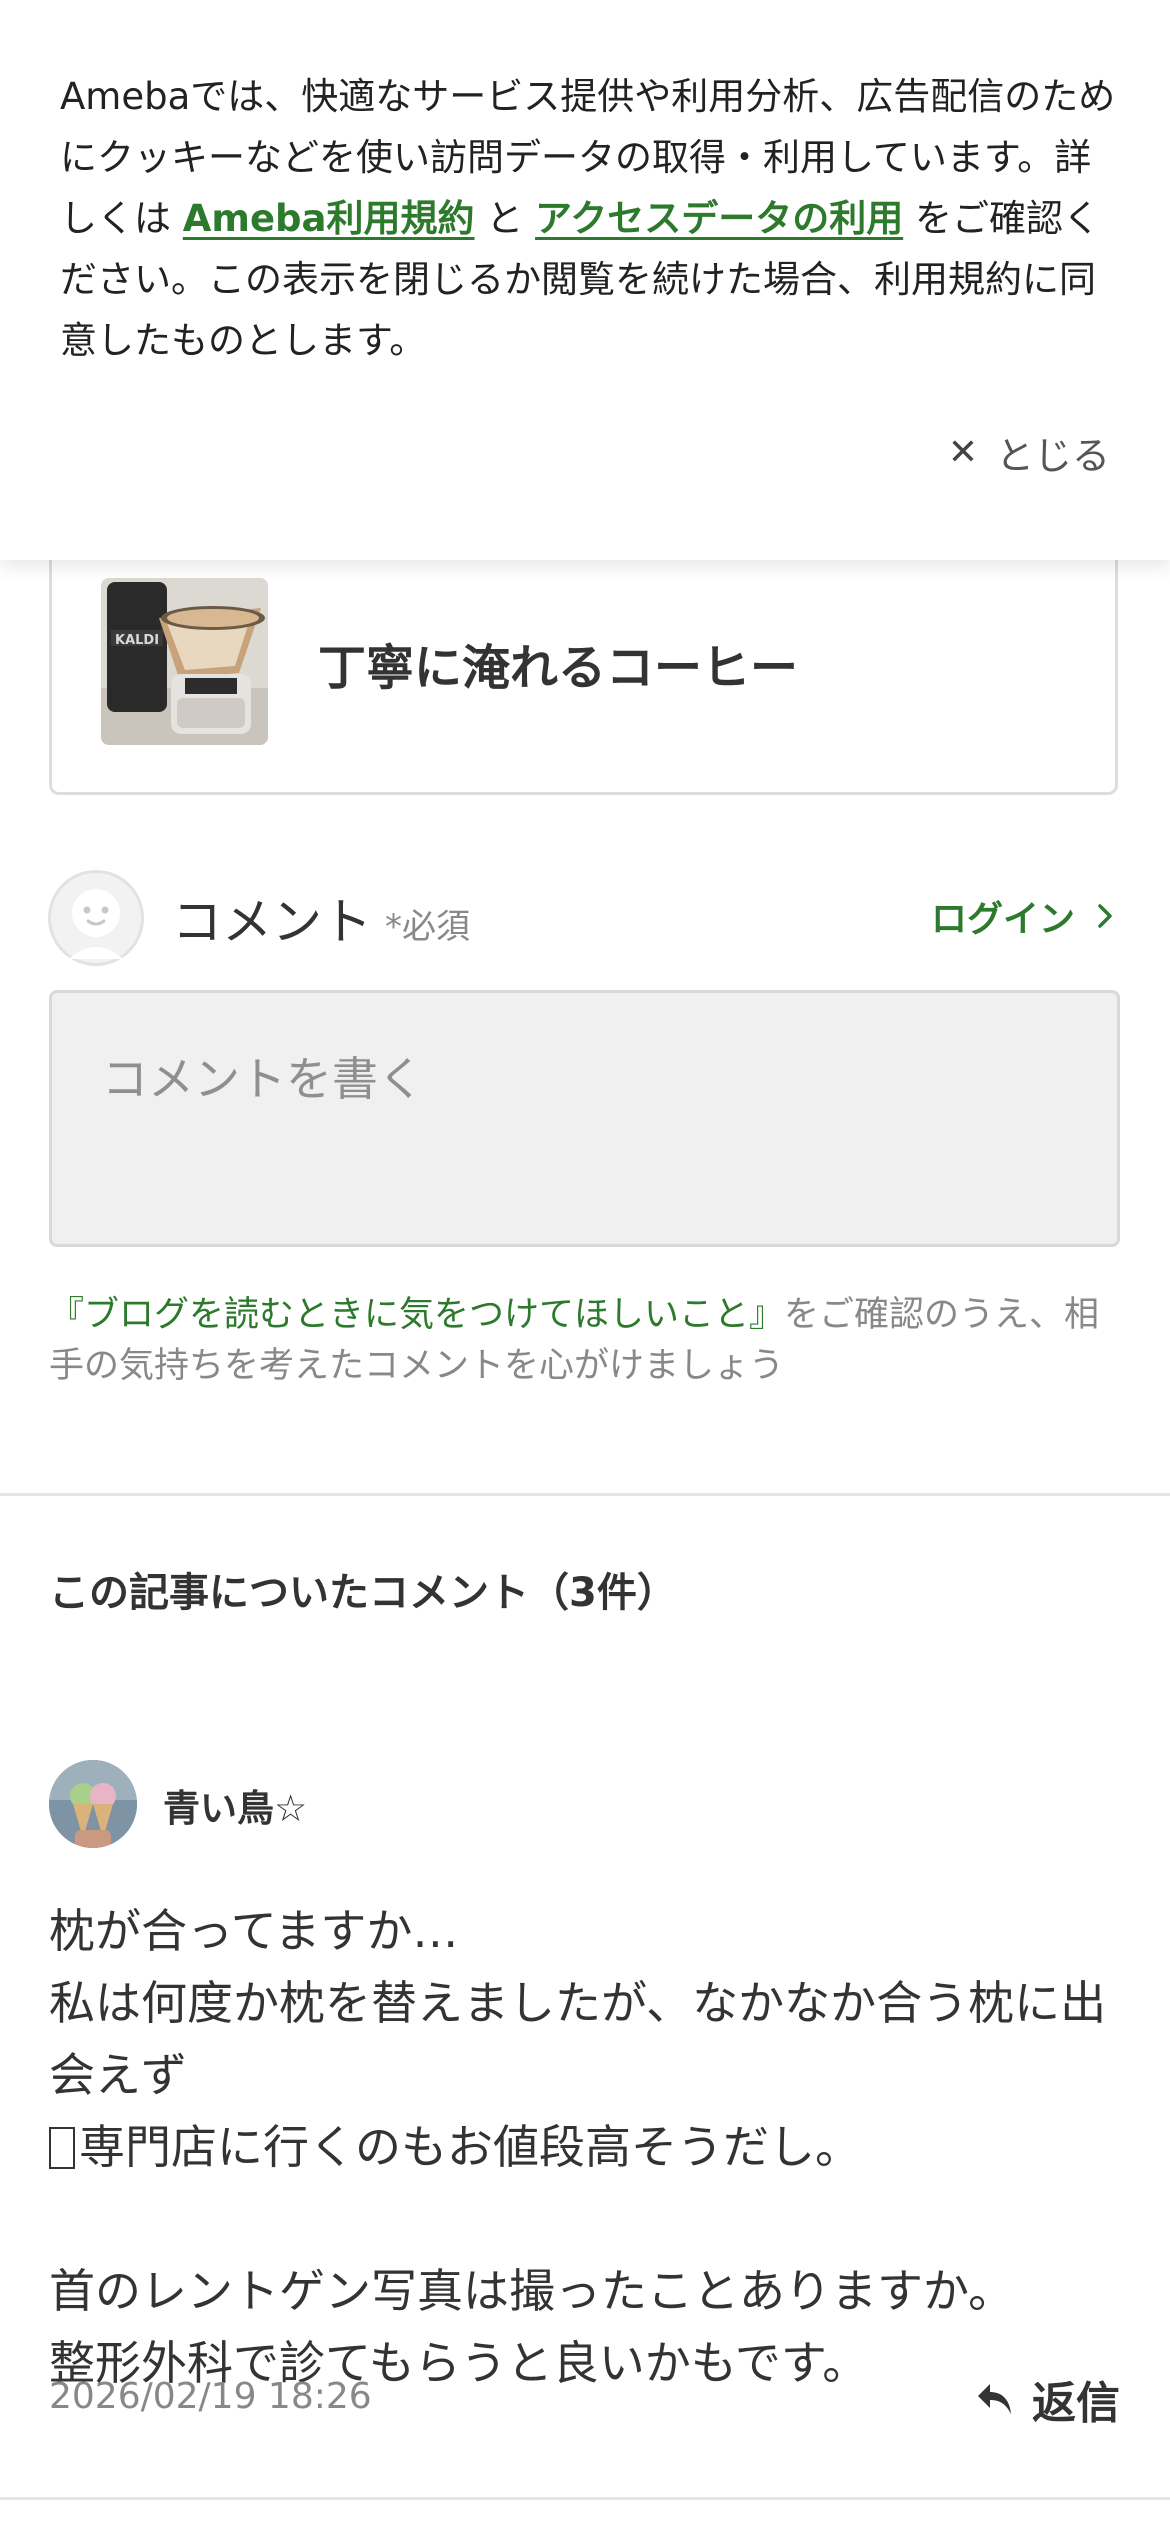 This screenshot has height=2532, width=1170. I want to click on related-article-card: KALDI 丁寧に淹れるコーヒー, so click(583, 662).